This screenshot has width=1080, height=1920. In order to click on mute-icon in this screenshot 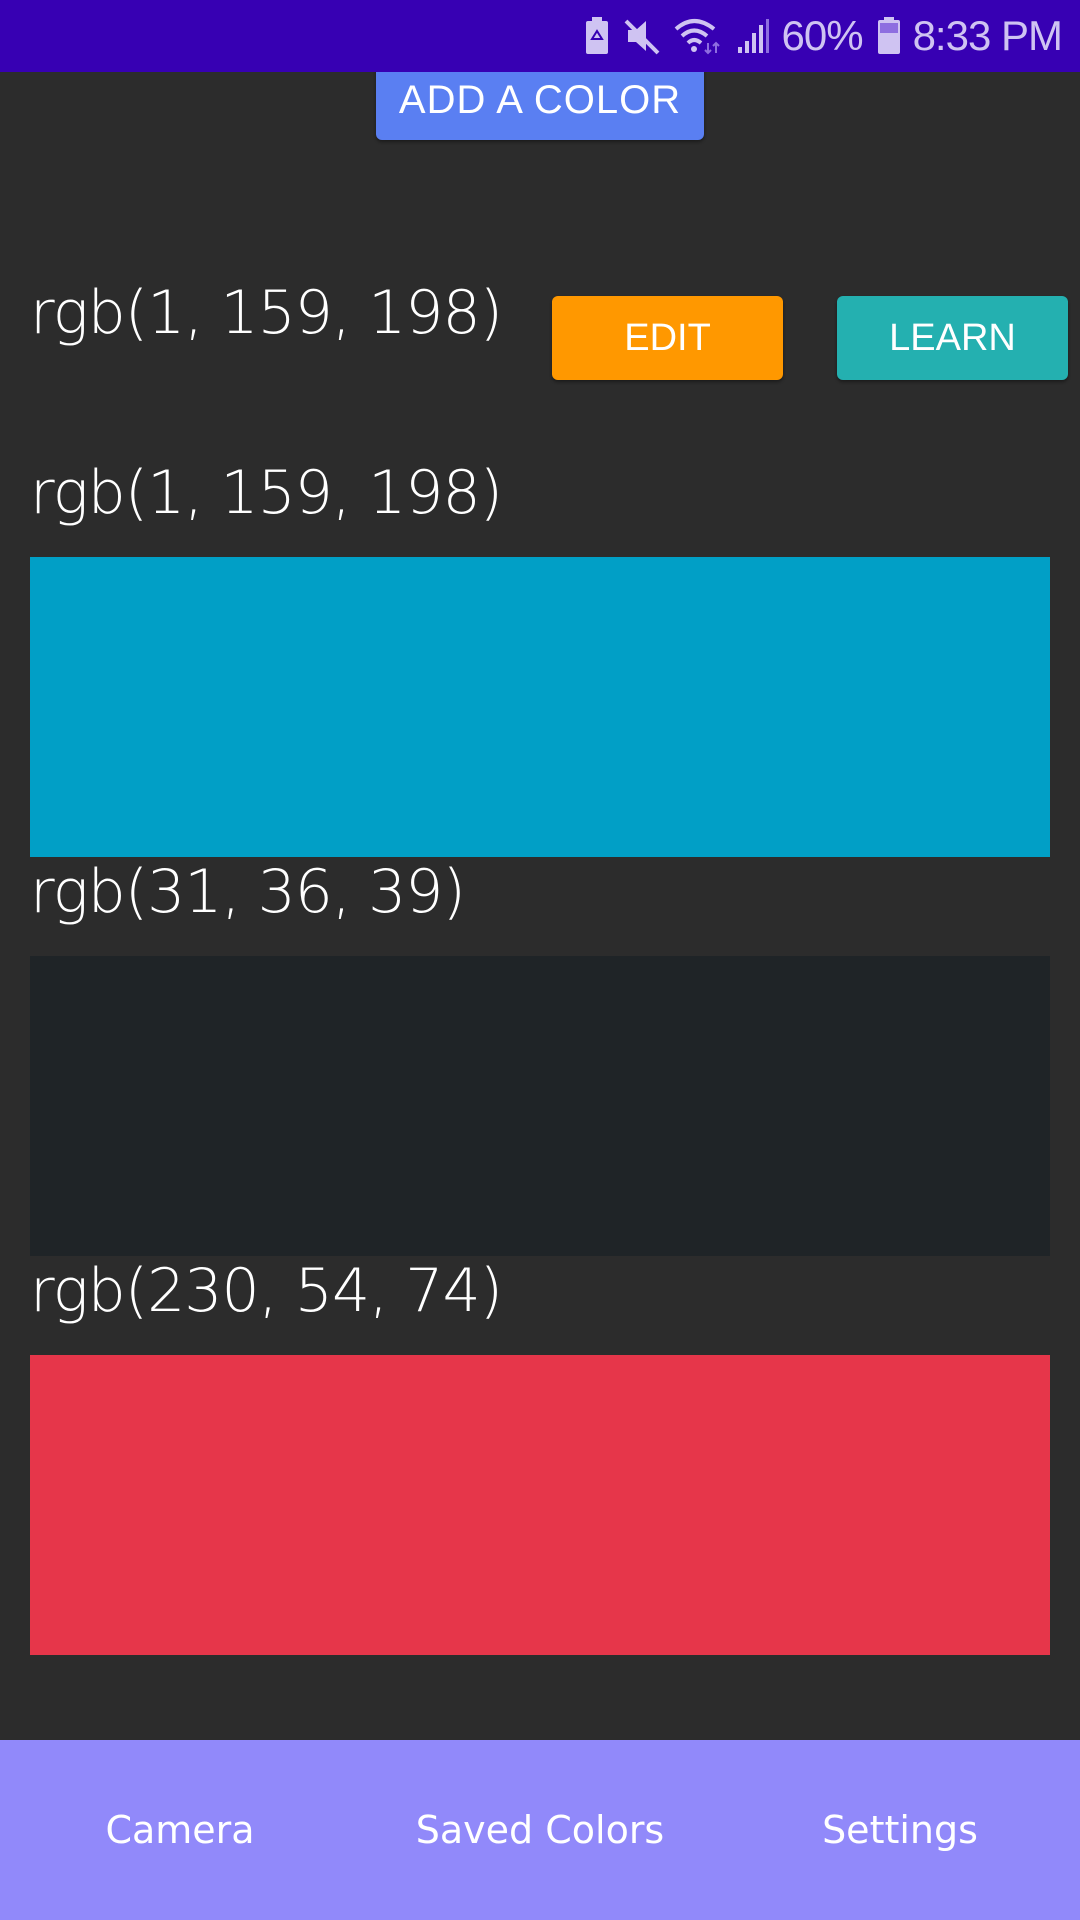, I will do `click(642, 36)`.